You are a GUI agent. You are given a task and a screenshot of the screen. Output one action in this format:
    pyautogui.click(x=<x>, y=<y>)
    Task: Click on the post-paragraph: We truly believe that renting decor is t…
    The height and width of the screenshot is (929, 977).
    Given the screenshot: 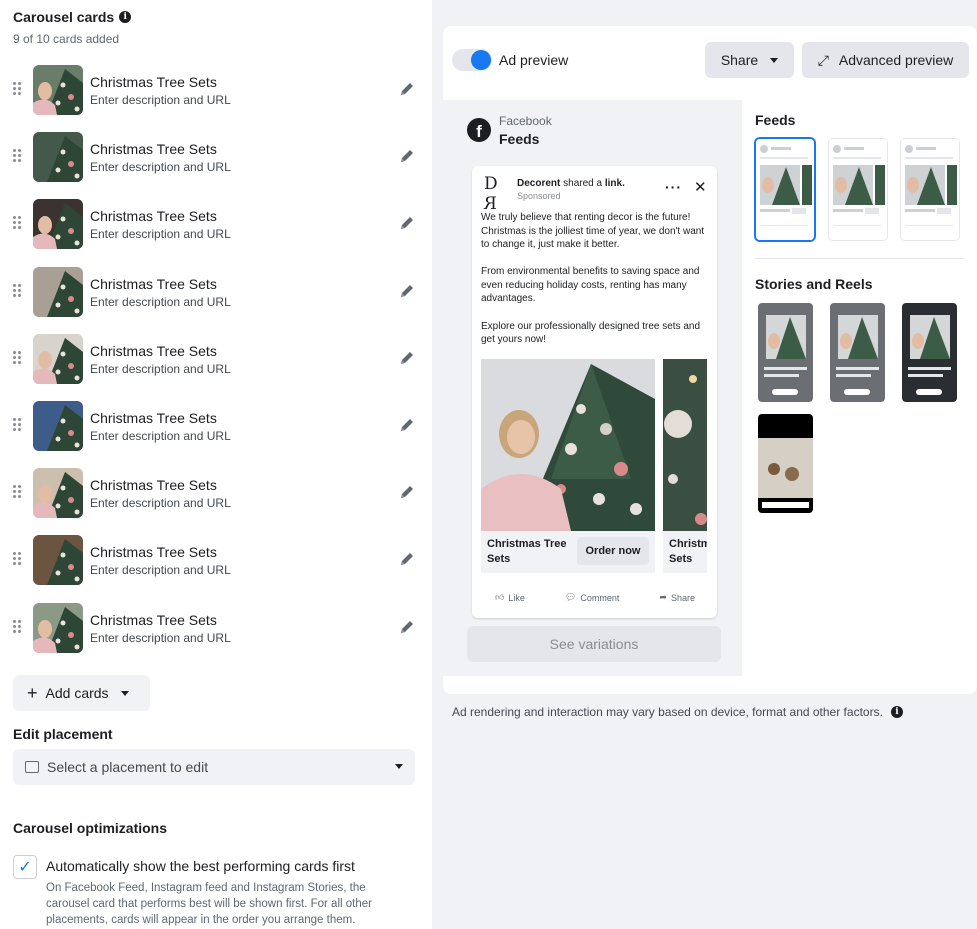 What is the action you would take?
    pyautogui.click(x=593, y=231)
    